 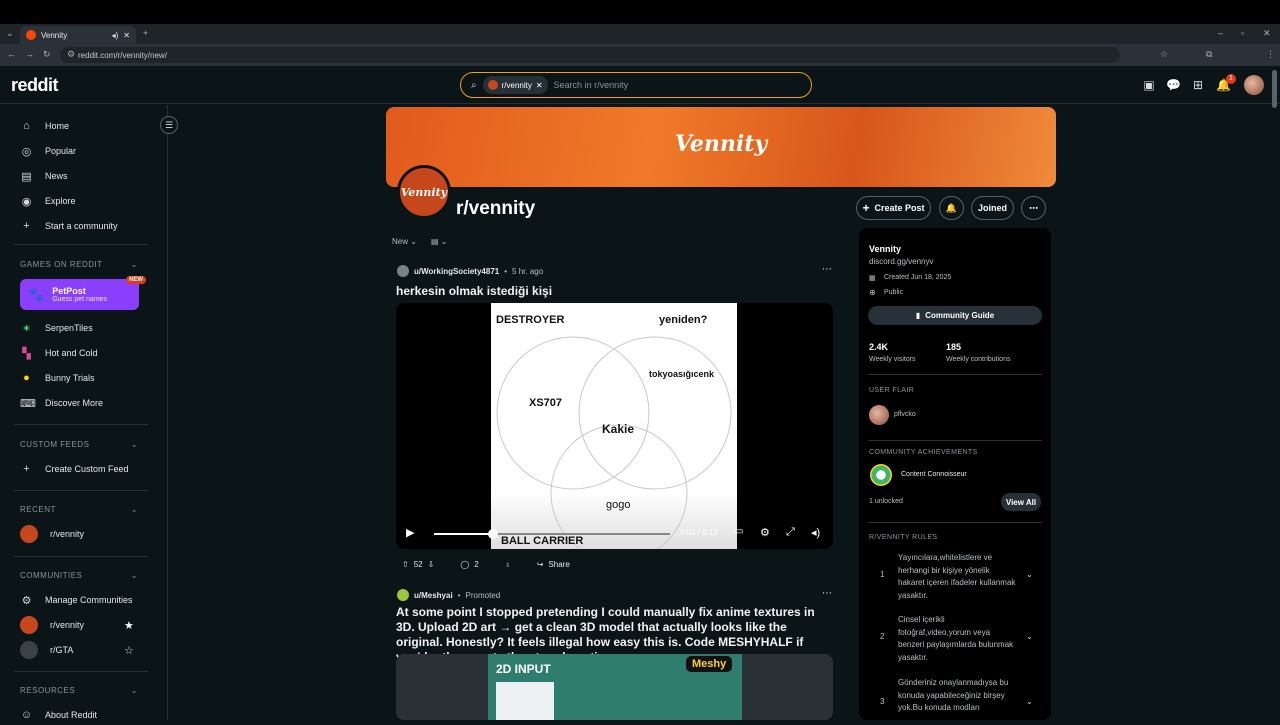 What do you see at coordinates (56, 328) in the screenshot?
I see `game-serpentiles: ✶ SerpenTiles` at bounding box center [56, 328].